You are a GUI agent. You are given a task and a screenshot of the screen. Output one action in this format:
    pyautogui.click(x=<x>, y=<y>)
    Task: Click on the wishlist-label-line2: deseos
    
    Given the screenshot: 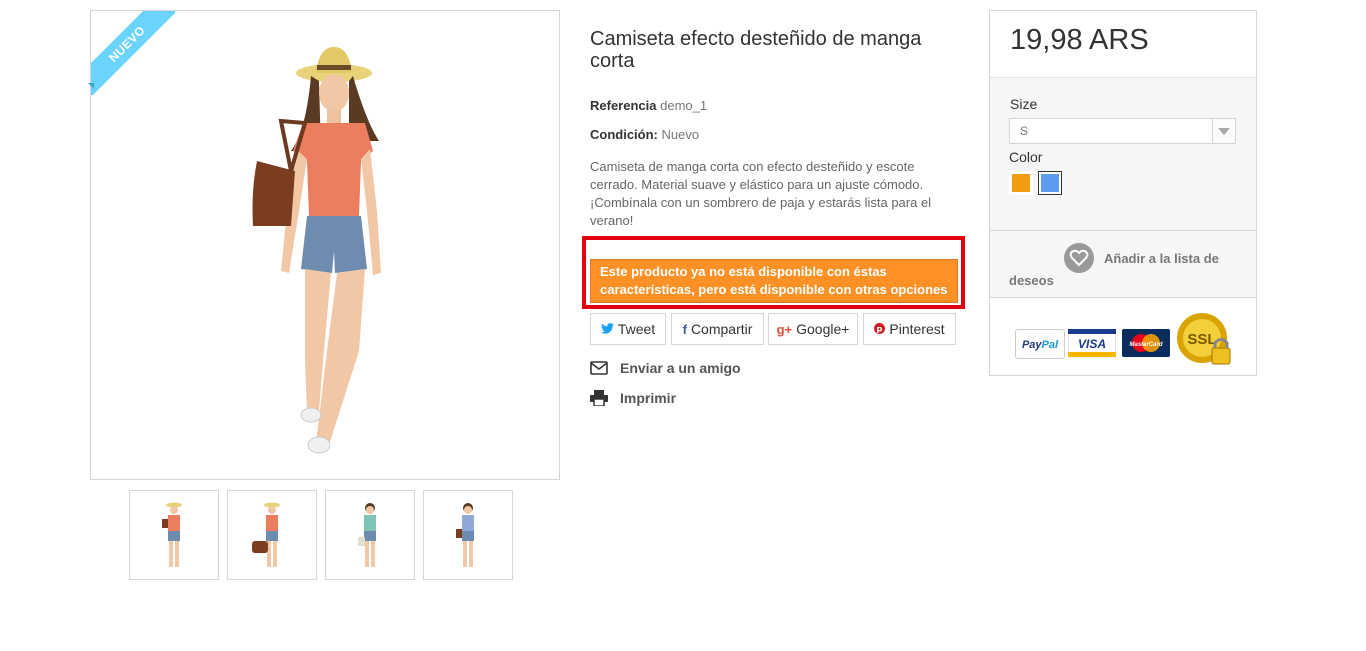 What is the action you would take?
    pyautogui.click(x=1031, y=280)
    